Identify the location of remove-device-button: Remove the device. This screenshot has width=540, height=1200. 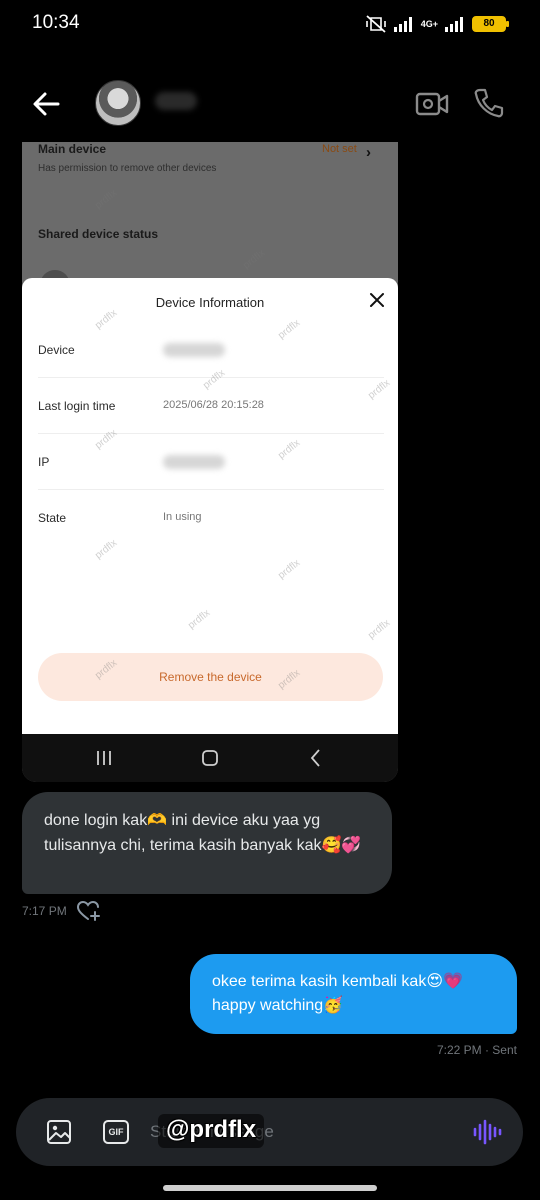
(210, 677).